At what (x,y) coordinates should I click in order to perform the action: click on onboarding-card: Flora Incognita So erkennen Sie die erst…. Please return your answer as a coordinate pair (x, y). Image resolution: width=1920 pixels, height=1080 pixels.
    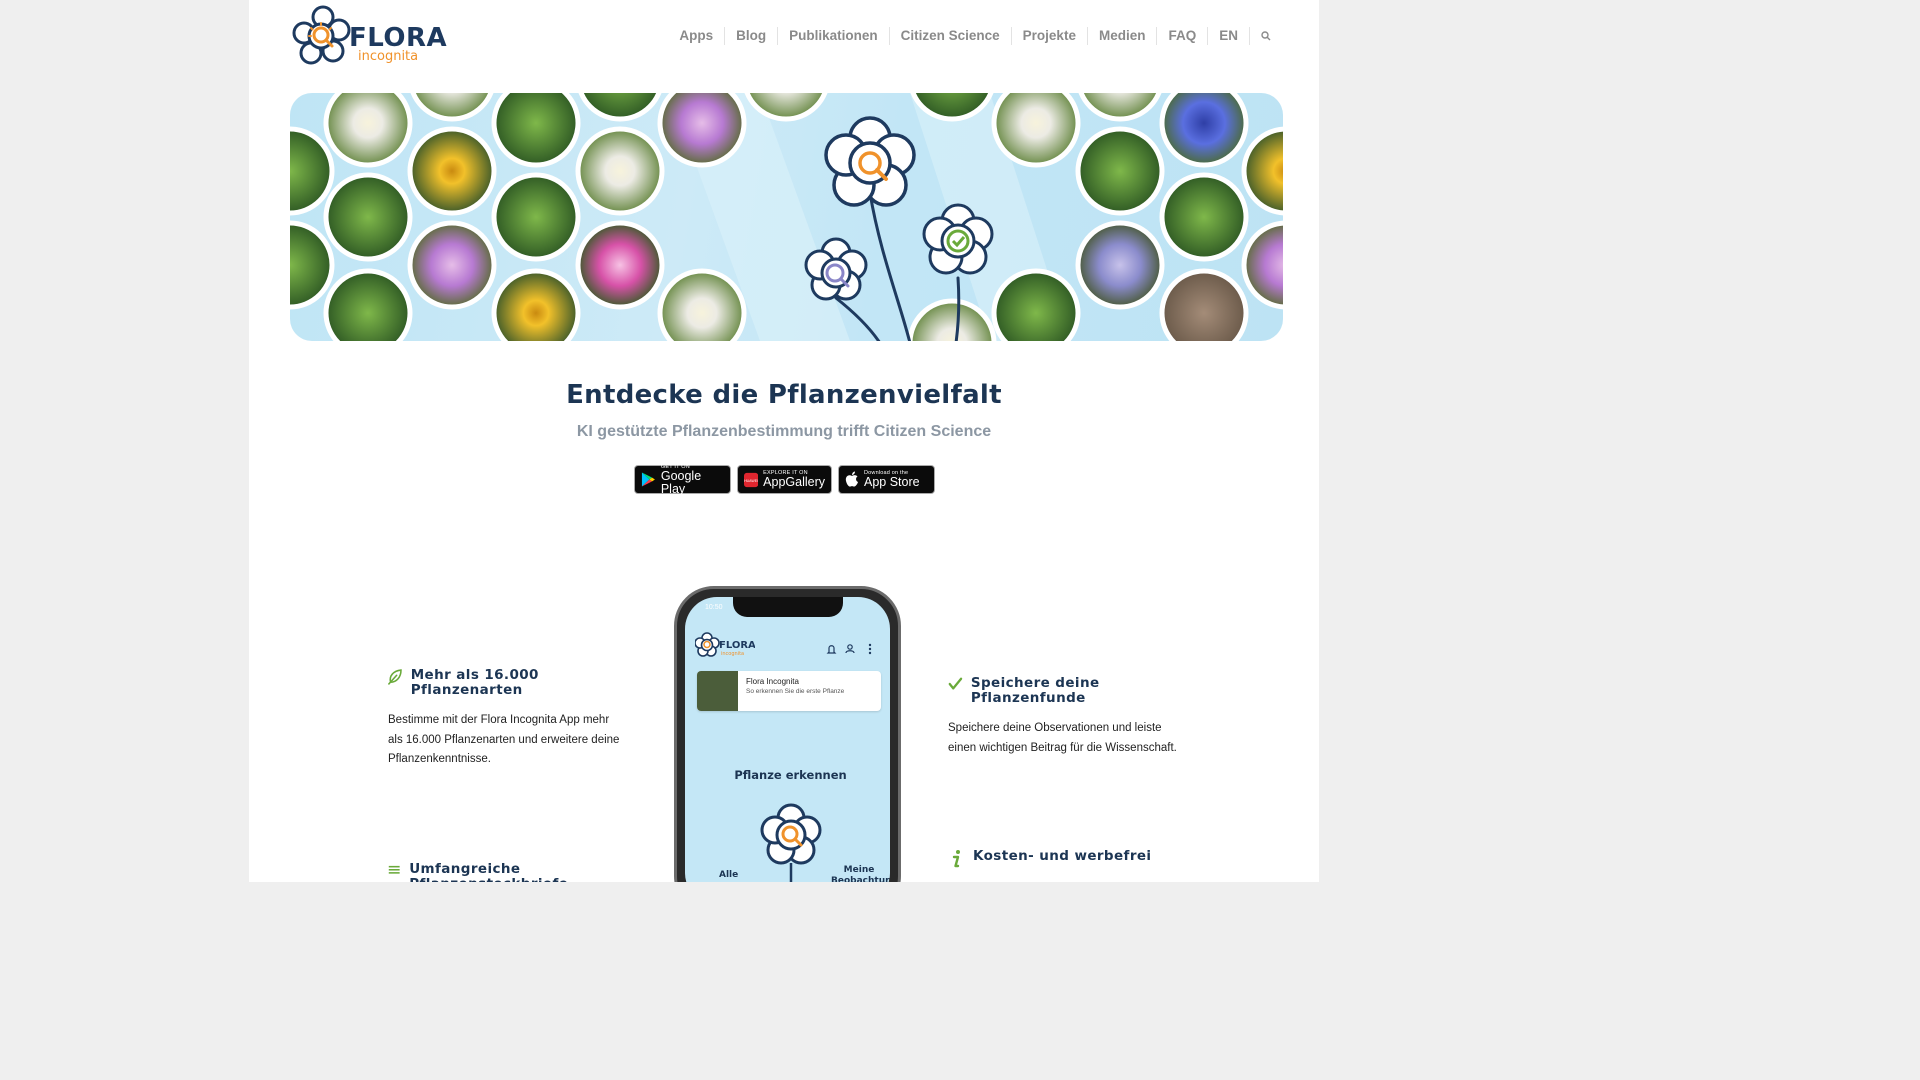
    Looking at the image, I should click on (789, 691).